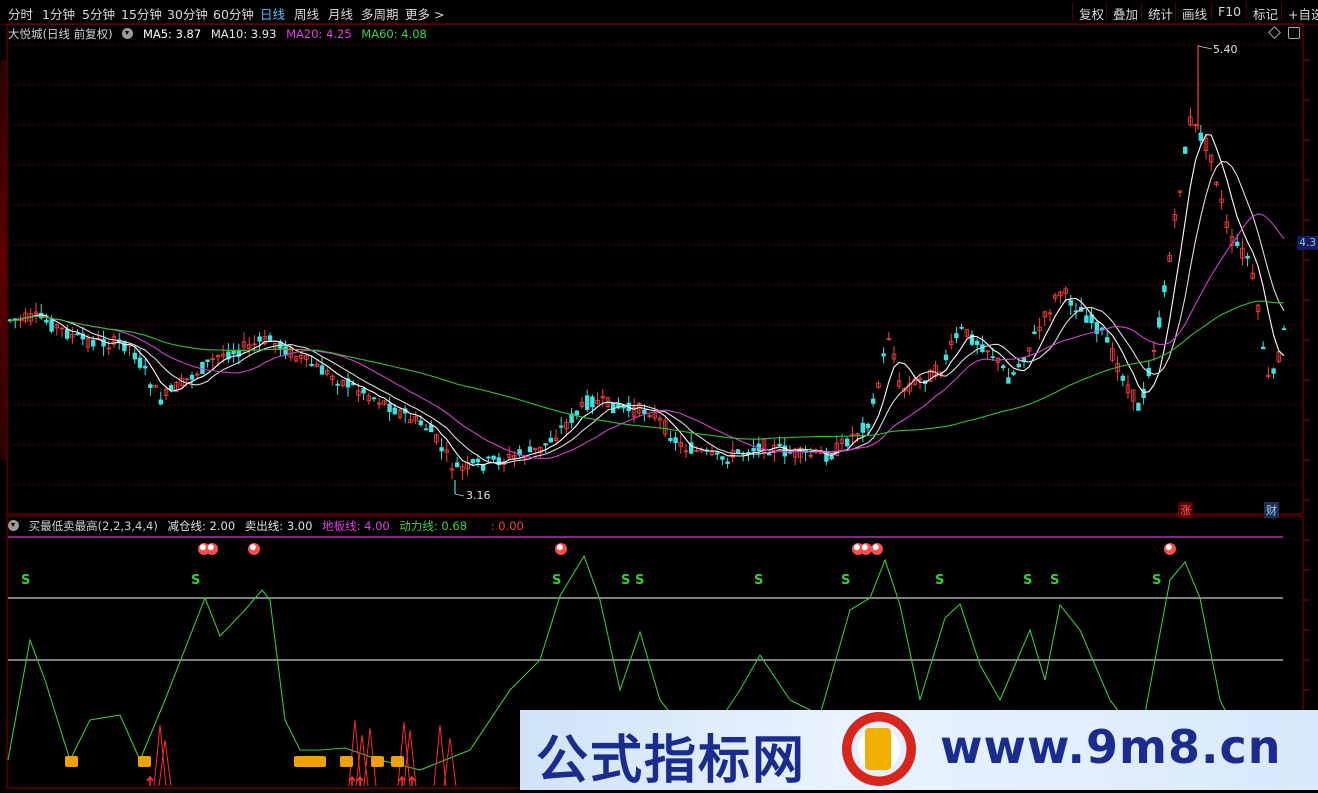  I want to click on ma5-label: MA5: 3.87, so click(172, 34).